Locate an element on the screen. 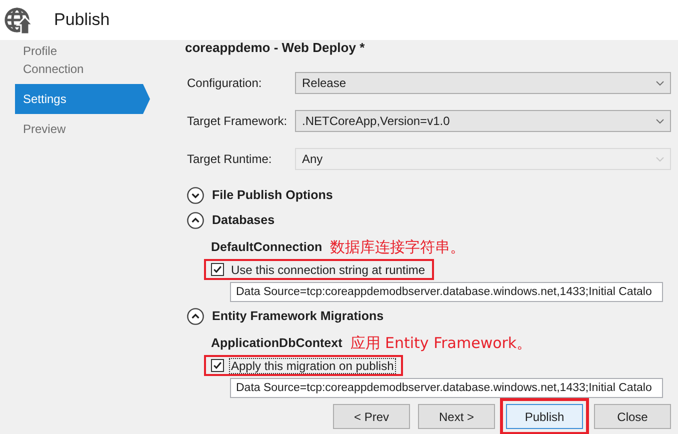  field-label: Target Framework: is located at coordinates (237, 121).